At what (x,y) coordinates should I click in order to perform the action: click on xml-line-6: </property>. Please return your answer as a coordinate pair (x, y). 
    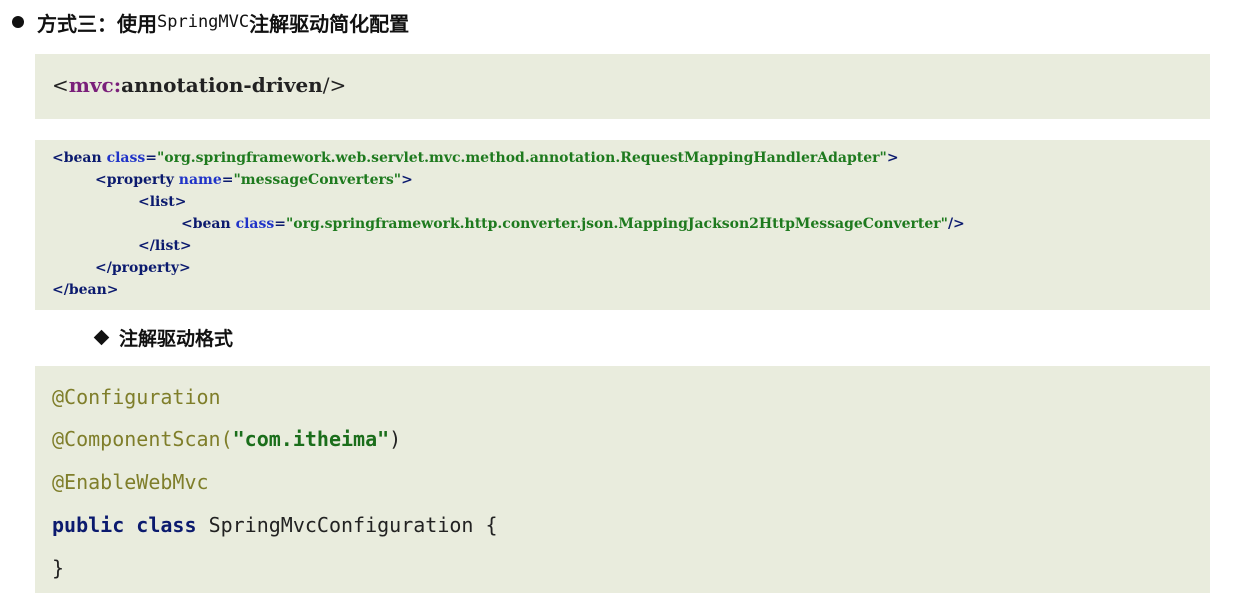
    Looking at the image, I should click on (143, 268).